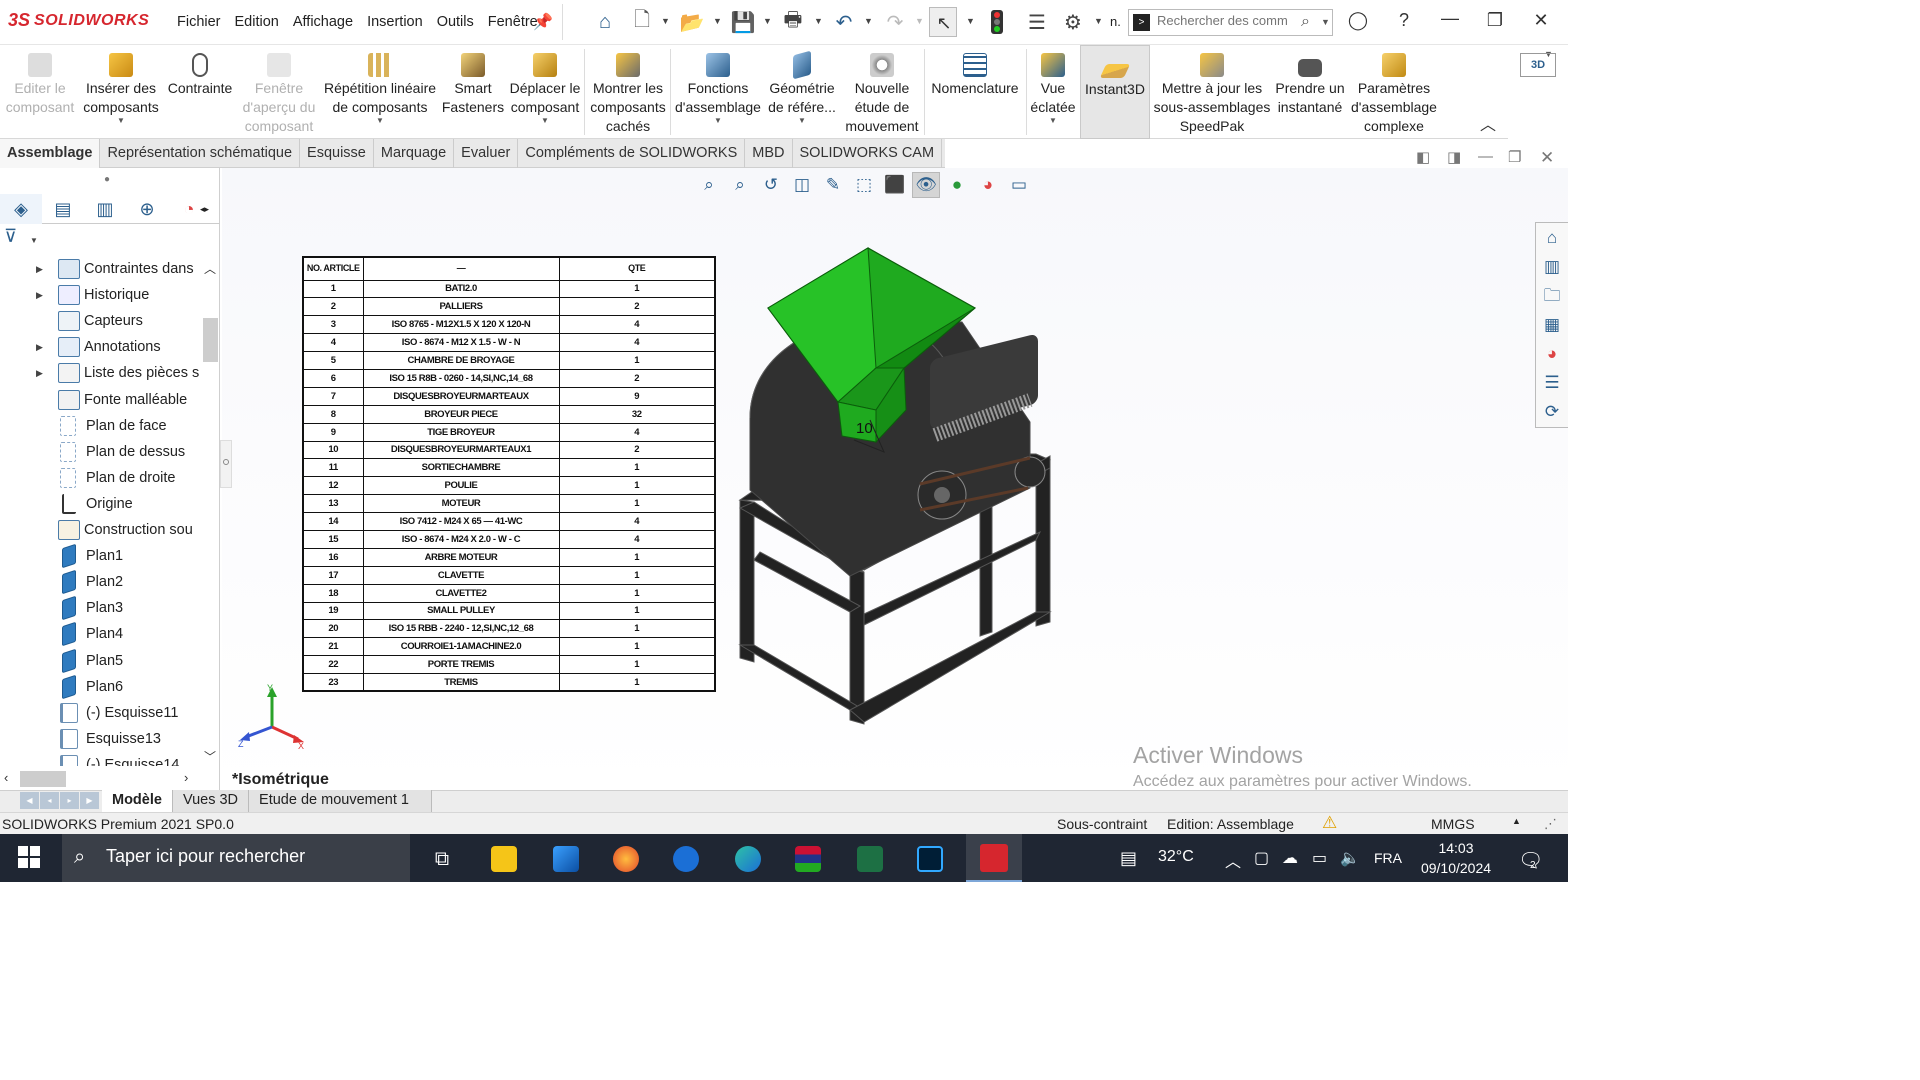  What do you see at coordinates (200, 92) in the screenshot?
I see `mate-button: Contrainte` at bounding box center [200, 92].